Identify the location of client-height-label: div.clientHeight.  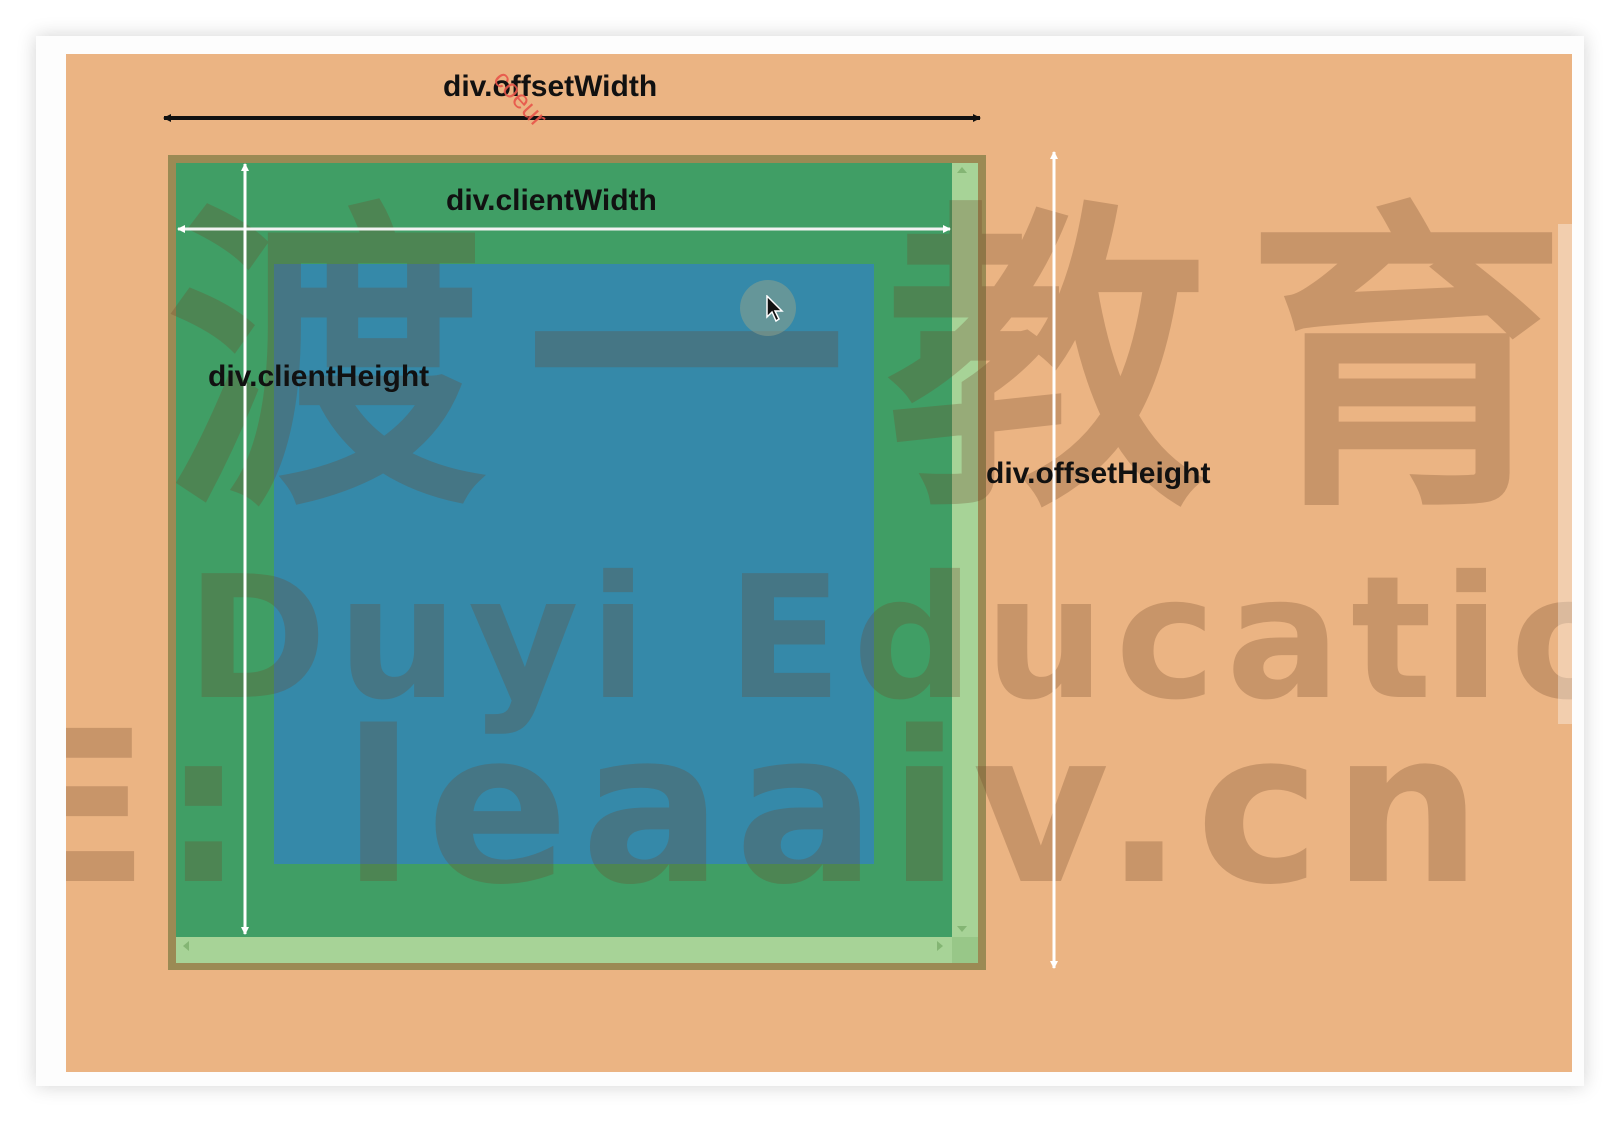
(319, 376).